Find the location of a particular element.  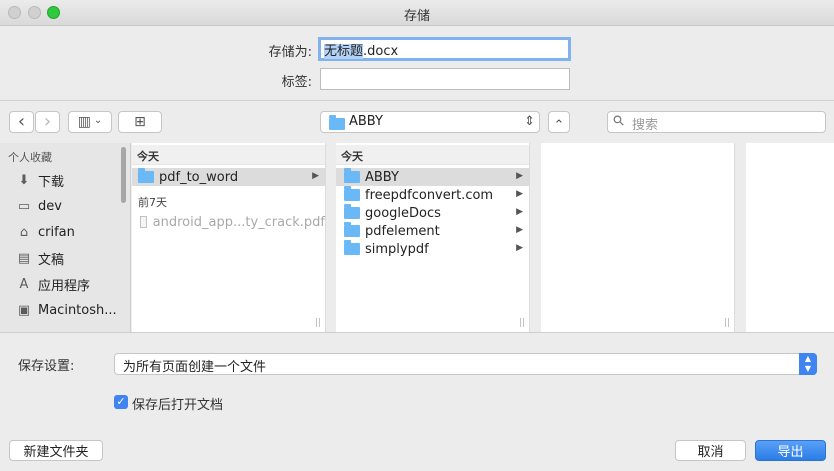

popup-stepper-icon: ▲ ▼ is located at coordinates (808, 364).